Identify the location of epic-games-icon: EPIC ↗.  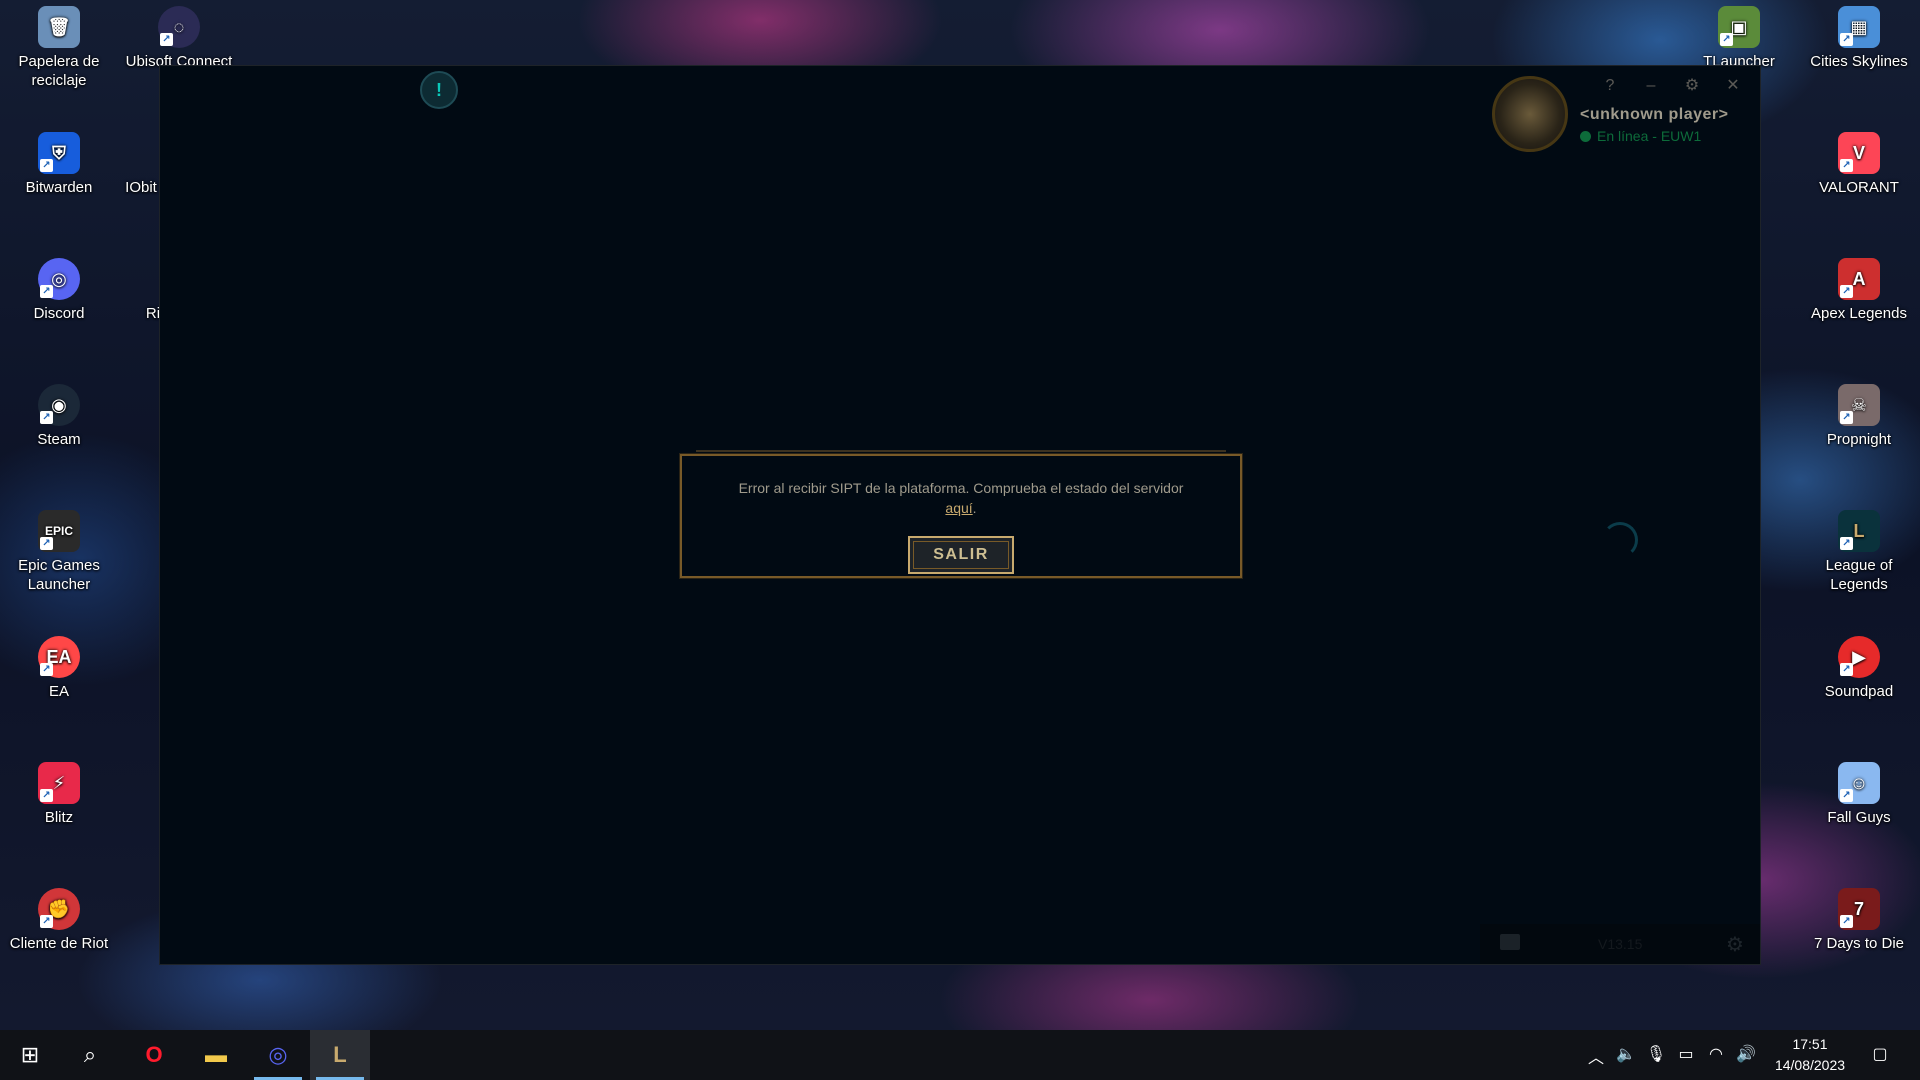
(59, 531).